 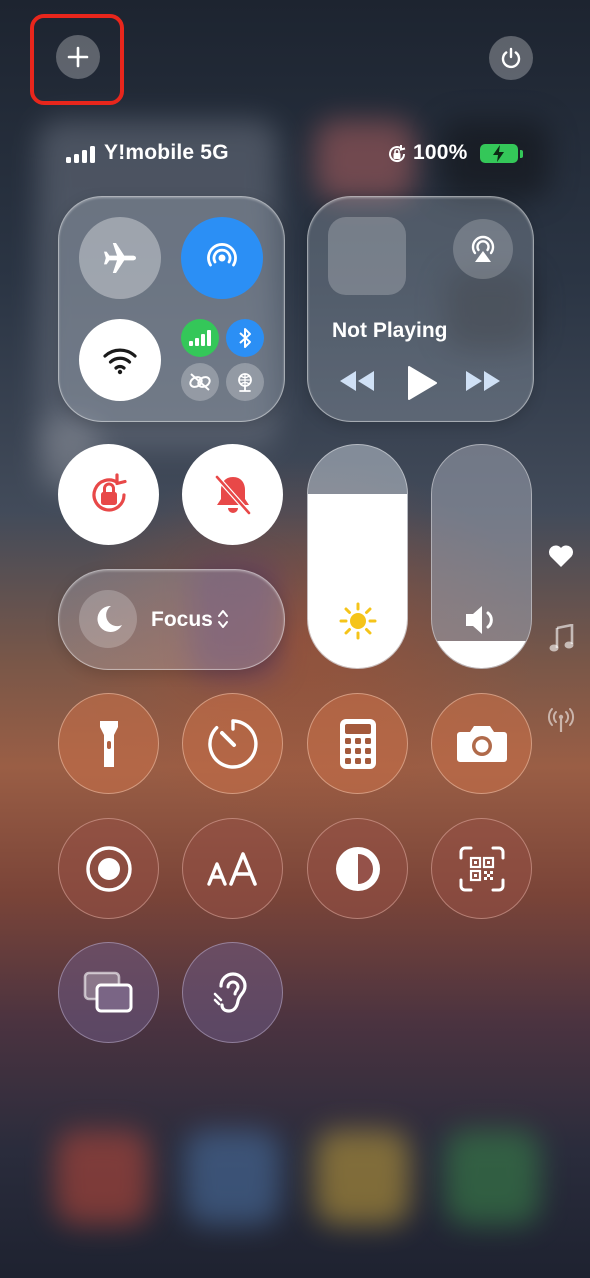 I want to click on bluetooth-icon, so click(x=245, y=338).